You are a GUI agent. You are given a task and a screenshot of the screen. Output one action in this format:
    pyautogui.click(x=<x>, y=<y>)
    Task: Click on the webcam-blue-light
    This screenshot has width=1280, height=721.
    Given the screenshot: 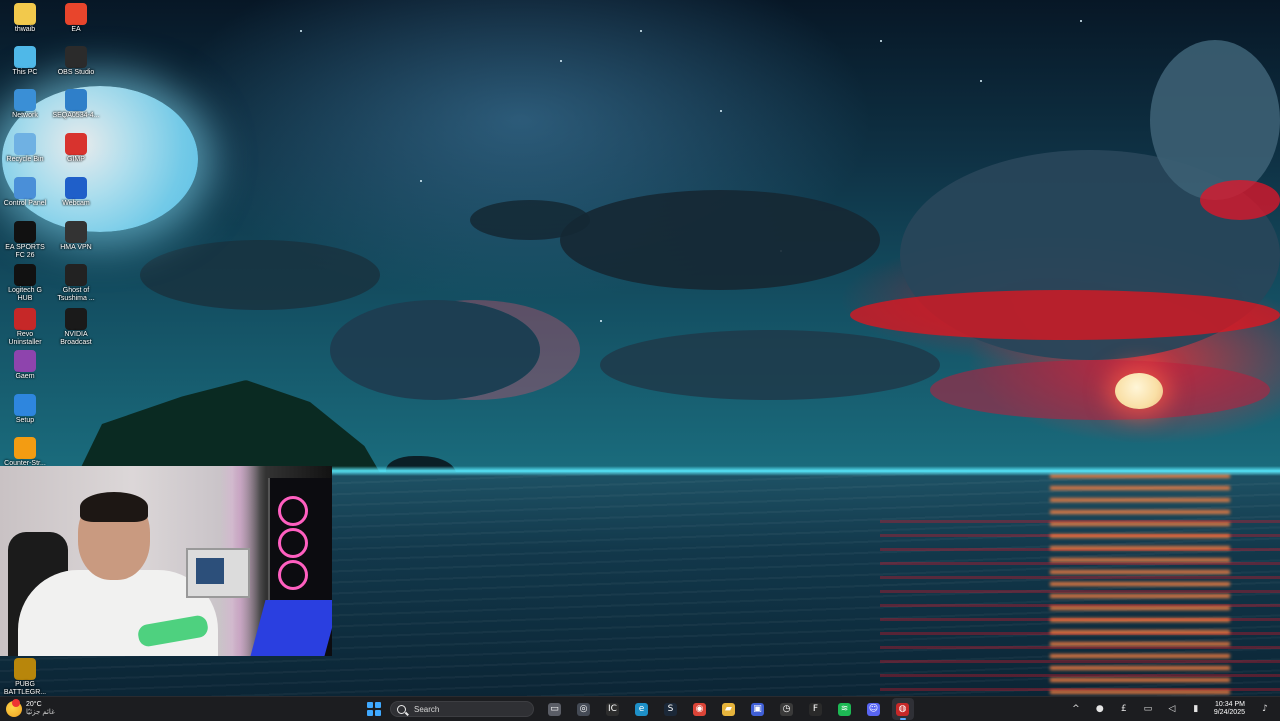 What is the action you would take?
    pyautogui.click(x=291, y=628)
    